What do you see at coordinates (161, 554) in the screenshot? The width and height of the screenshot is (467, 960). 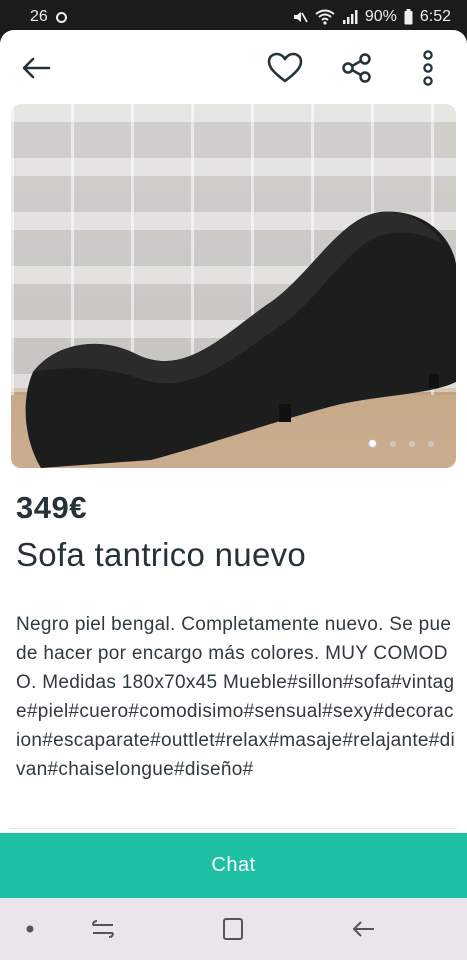 I see `listing-title: Sofa tantrico nuevo` at bounding box center [161, 554].